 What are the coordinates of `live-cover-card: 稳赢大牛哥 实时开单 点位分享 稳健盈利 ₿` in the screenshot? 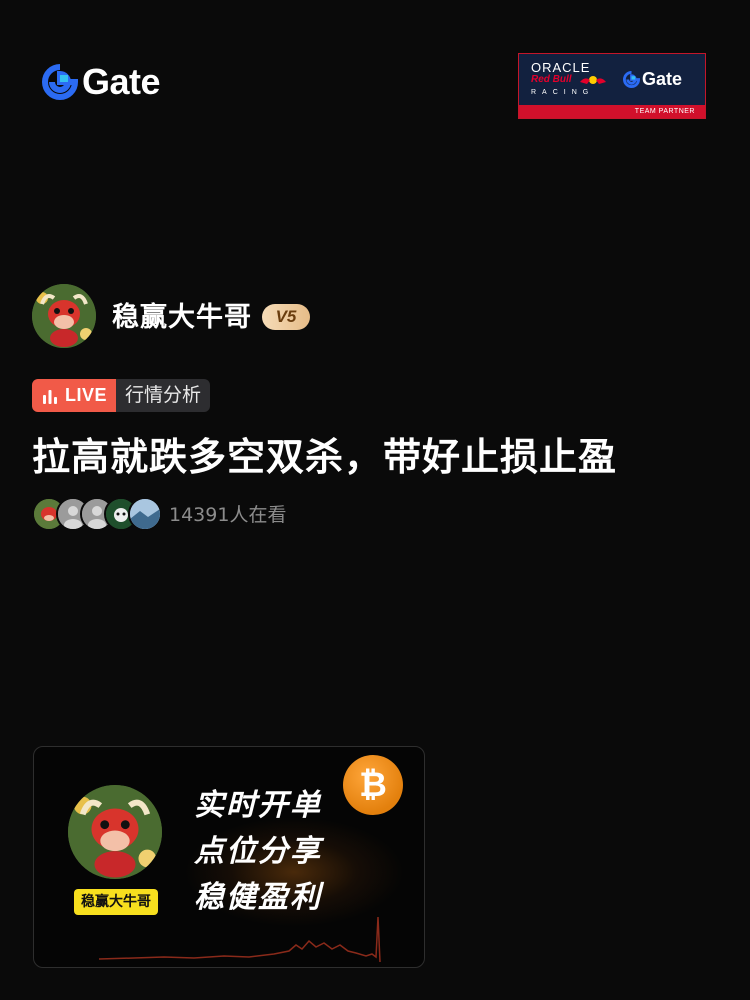 It's located at (229, 857).